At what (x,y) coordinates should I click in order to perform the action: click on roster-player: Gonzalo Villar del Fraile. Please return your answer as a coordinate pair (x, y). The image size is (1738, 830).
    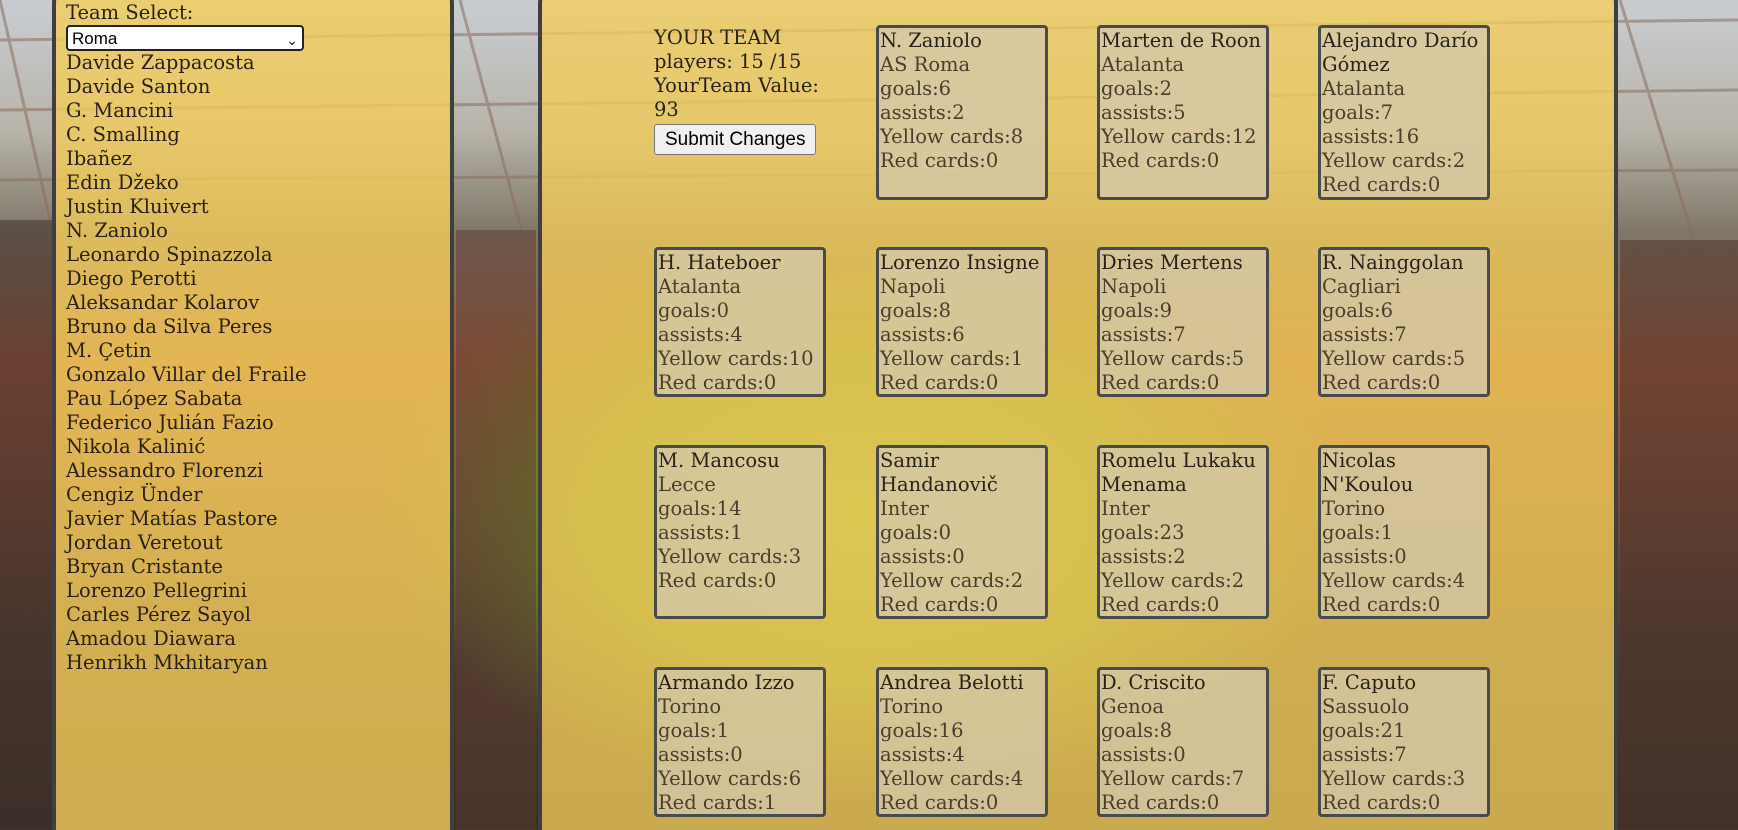
    Looking at the image, I should click on (246, 375).